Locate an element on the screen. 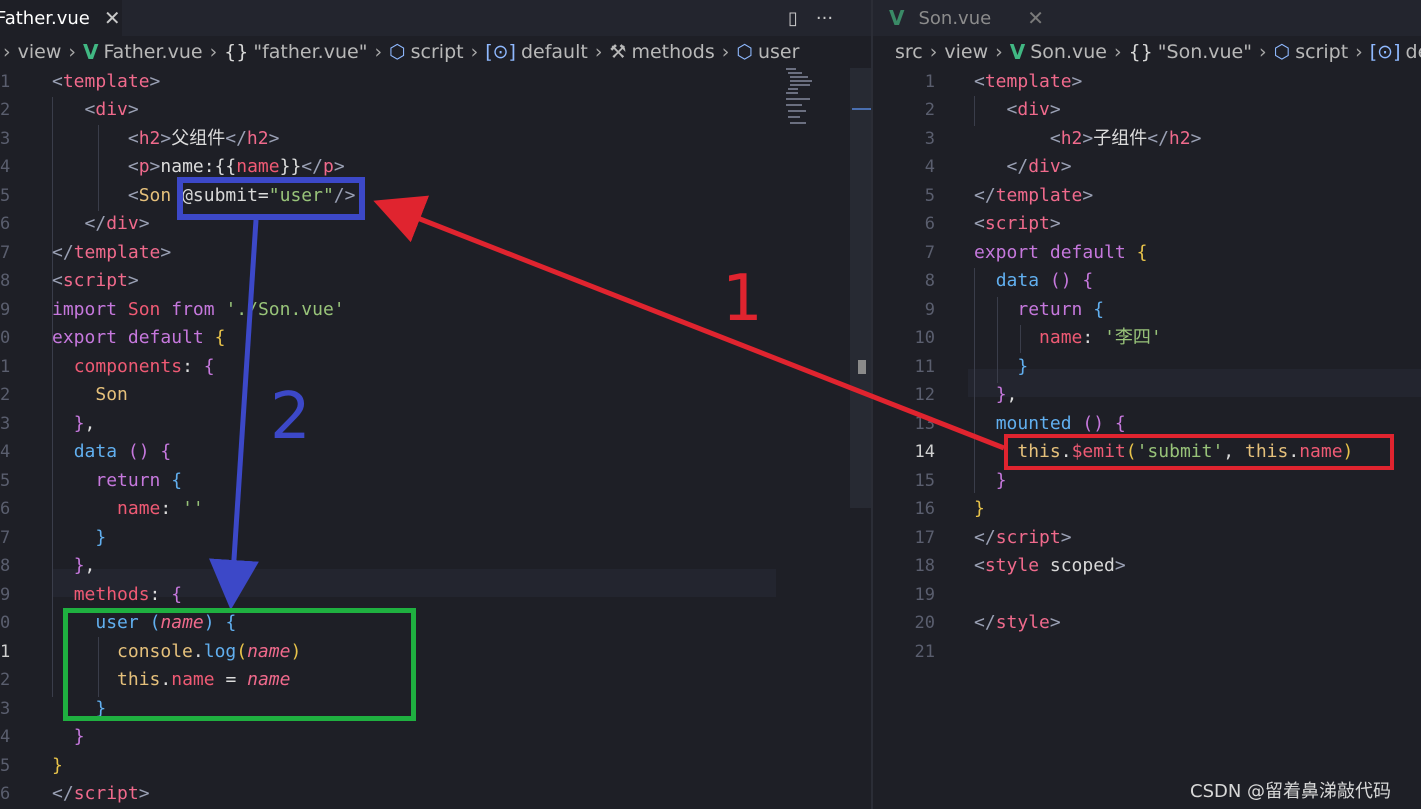 The height and width of the screenshot is (809, 1421). tab-label: Father.vue is located at coordinates (45, 18).